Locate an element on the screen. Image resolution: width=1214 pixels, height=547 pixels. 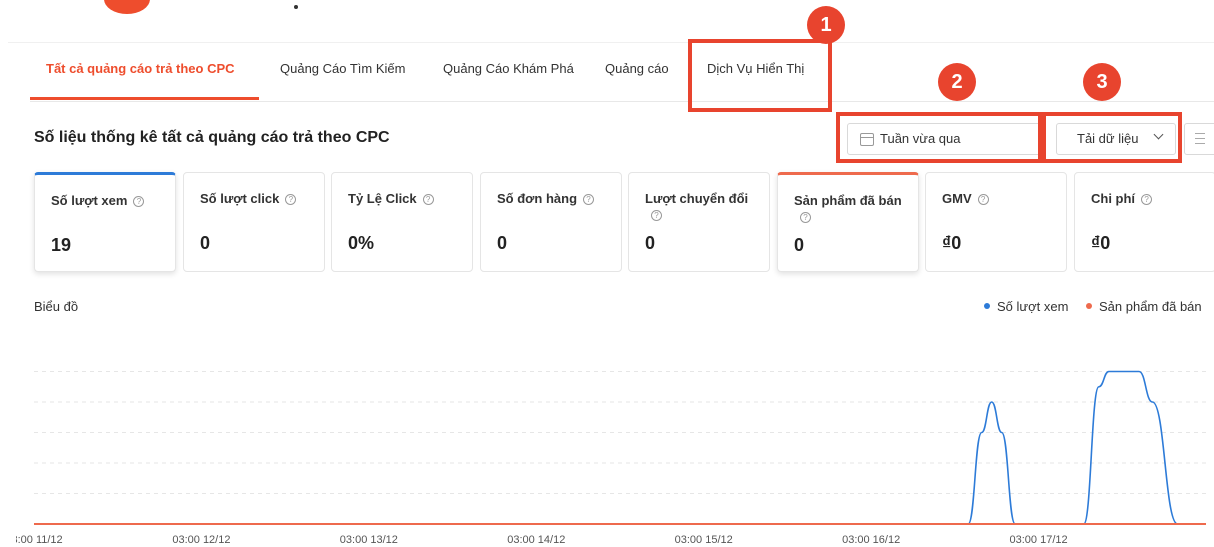
metric-card-cost: Chi phí? ₫0 is located at coordinates (1144, 222).